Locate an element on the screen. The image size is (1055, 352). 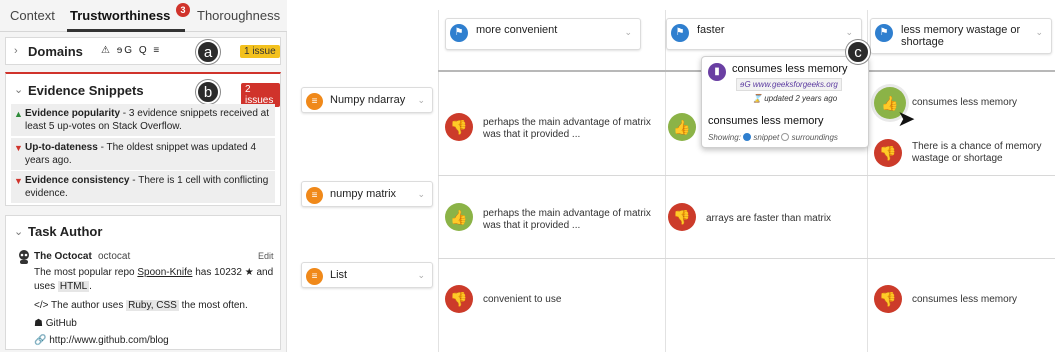
tab-context: Context is located at coordinates (32, 15).